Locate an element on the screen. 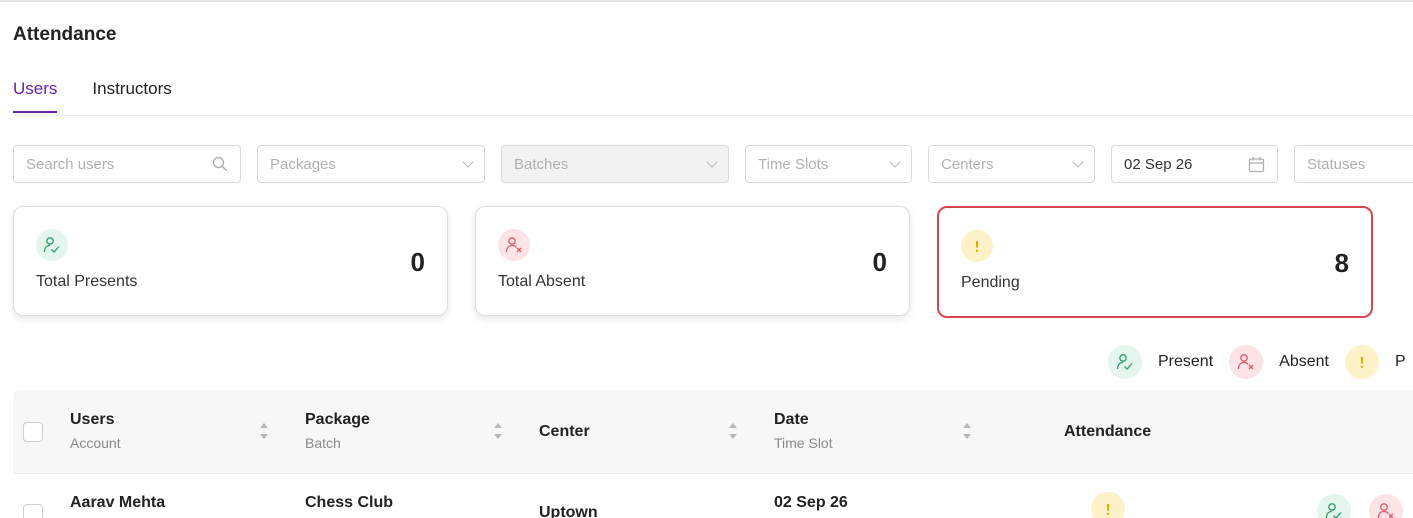 This screenshot has height=518, width=1413. attendance-legend: Present Absent P is located at coordinates (1260, 362).